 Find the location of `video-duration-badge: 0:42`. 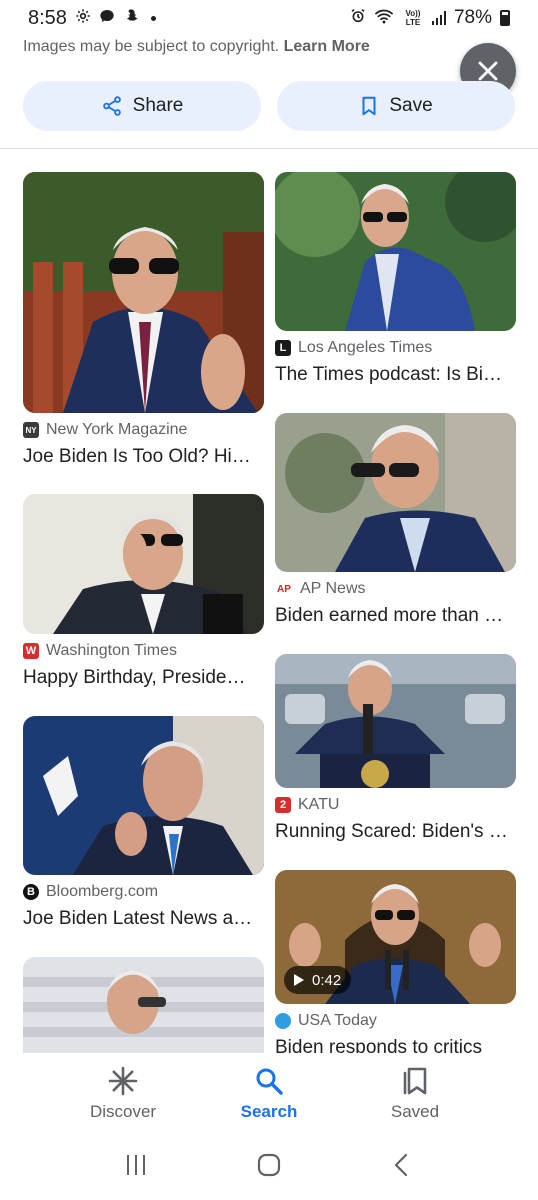

video-duration-badge: 0:42 is located at coordinates (318, 980).